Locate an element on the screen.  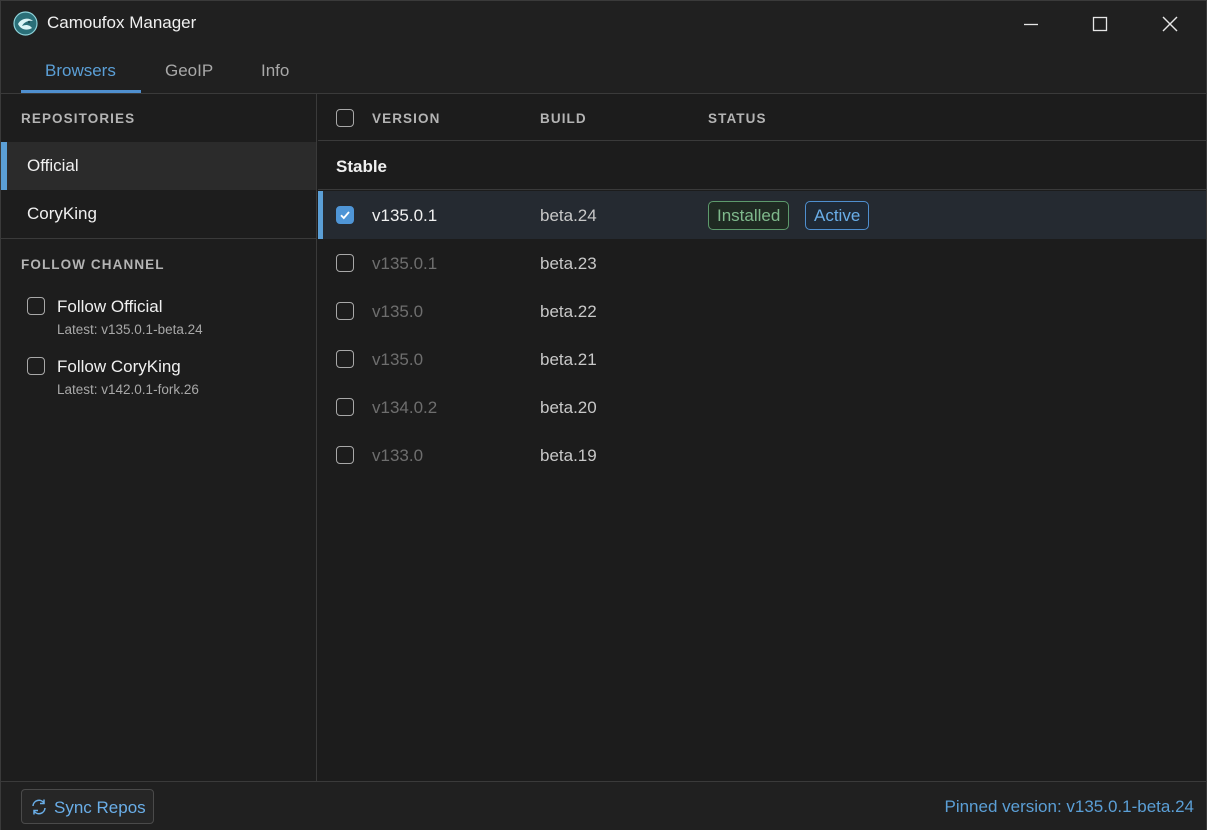
table-row: v135.0.1 beta.24 Installed Active is located at coordinates (762, 215).